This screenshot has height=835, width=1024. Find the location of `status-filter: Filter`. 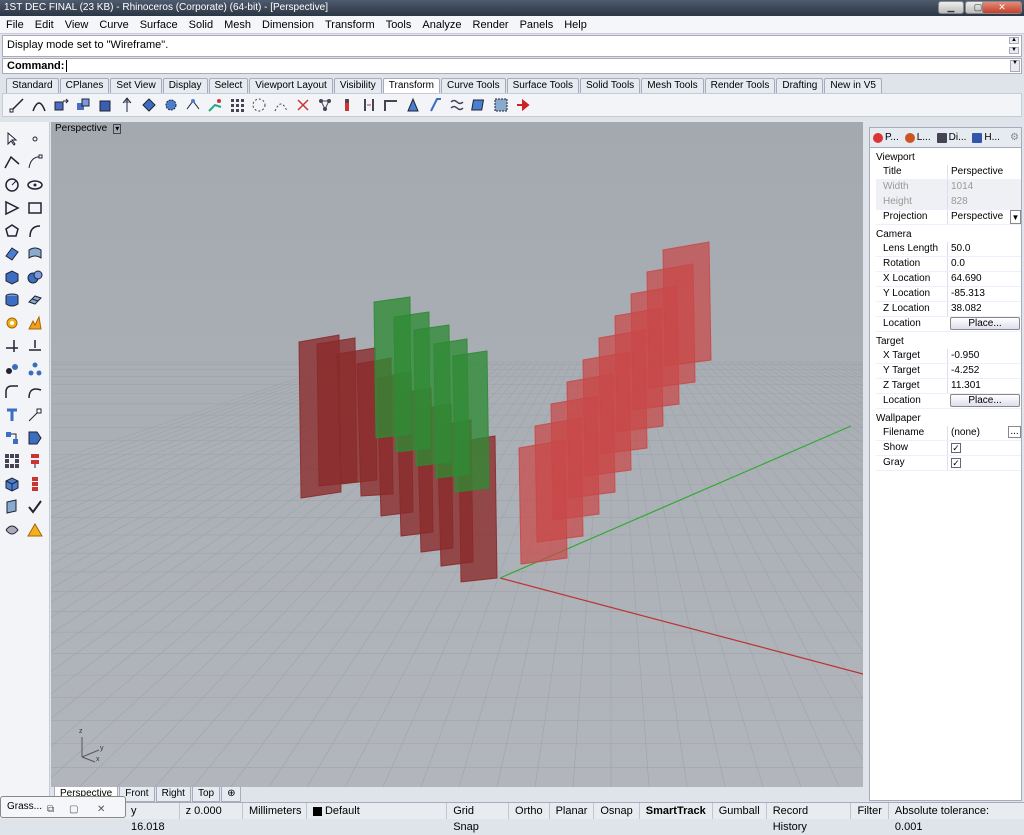

status-filter: Filter is located at coordinates (869, 811).